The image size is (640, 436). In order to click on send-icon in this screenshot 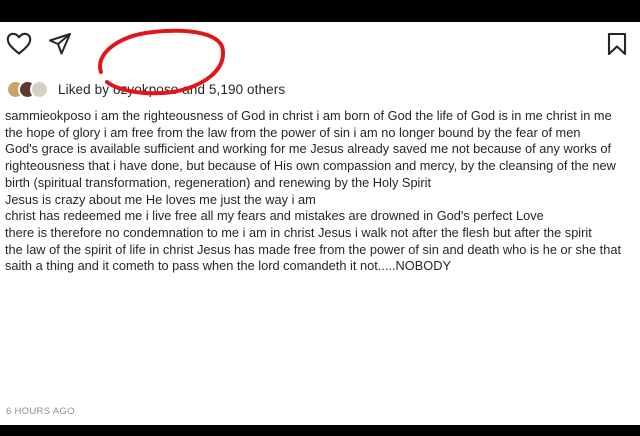, I will do `click(60, 46)`.